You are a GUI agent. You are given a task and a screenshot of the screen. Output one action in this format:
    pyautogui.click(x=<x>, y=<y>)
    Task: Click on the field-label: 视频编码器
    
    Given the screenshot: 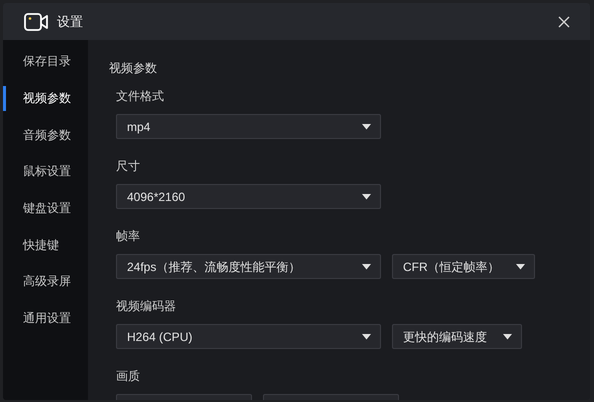 What is the action you would take?
    pyautogui.click(x=146, y=306)
    